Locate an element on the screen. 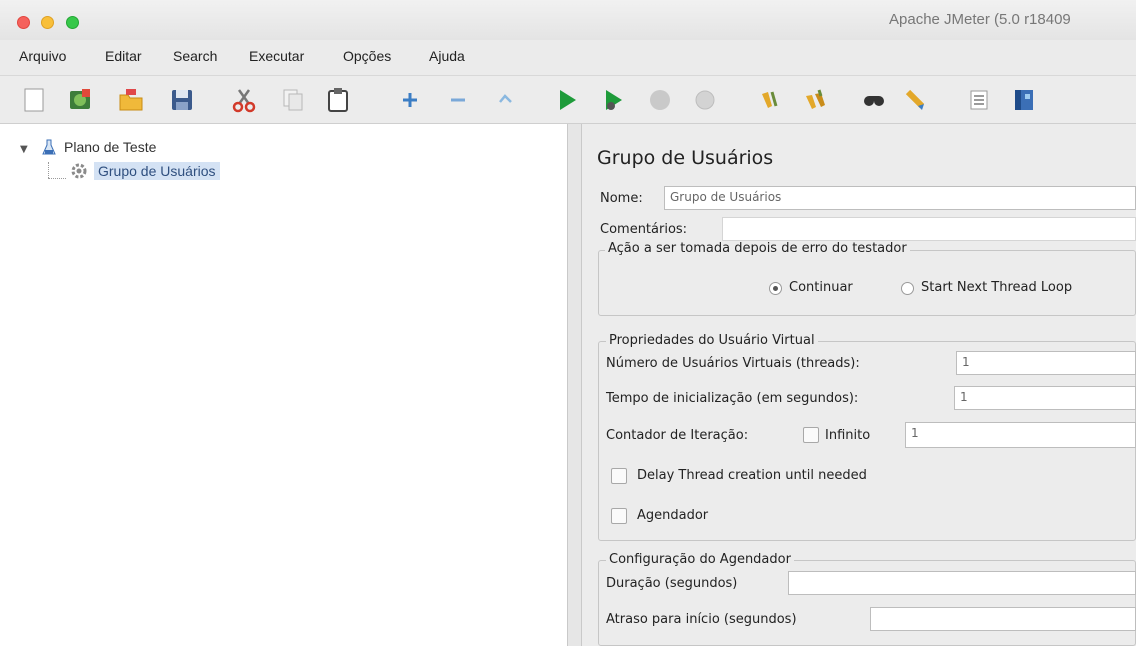  cut-icon is located at coordinates (244, 100).